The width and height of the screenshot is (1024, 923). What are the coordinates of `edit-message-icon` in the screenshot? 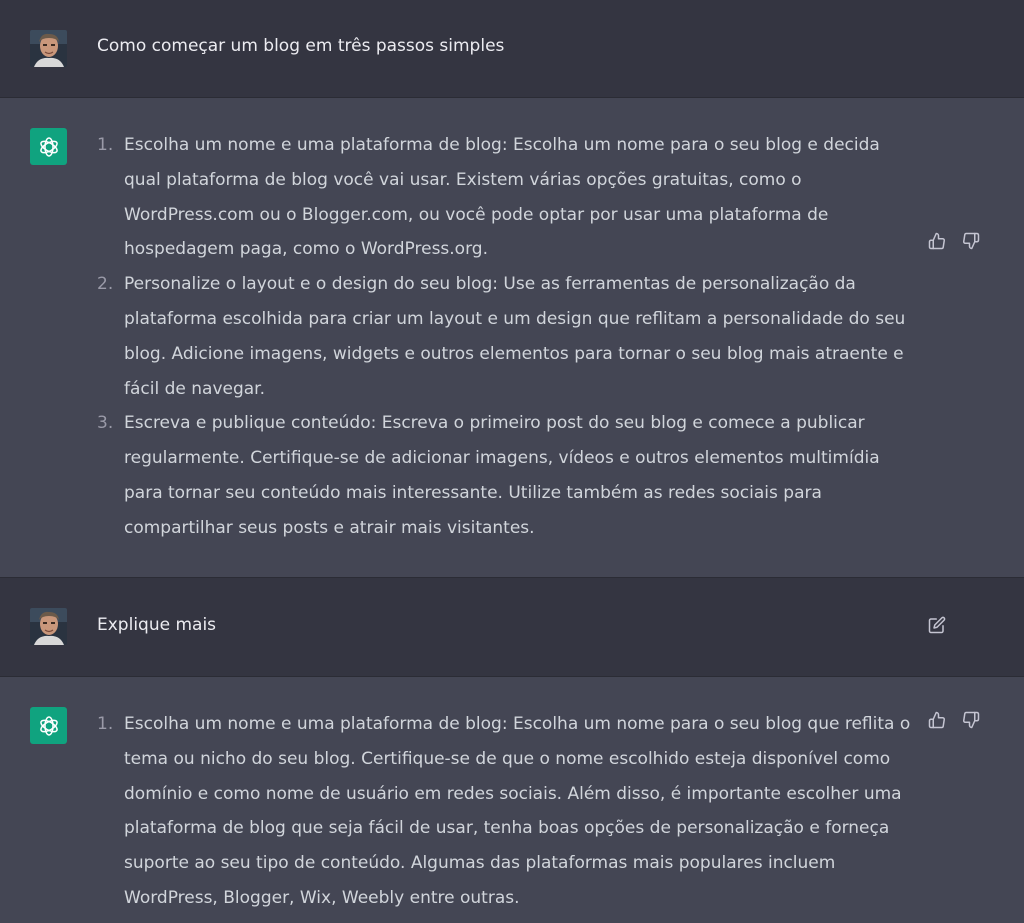 It's located at (937, 625).